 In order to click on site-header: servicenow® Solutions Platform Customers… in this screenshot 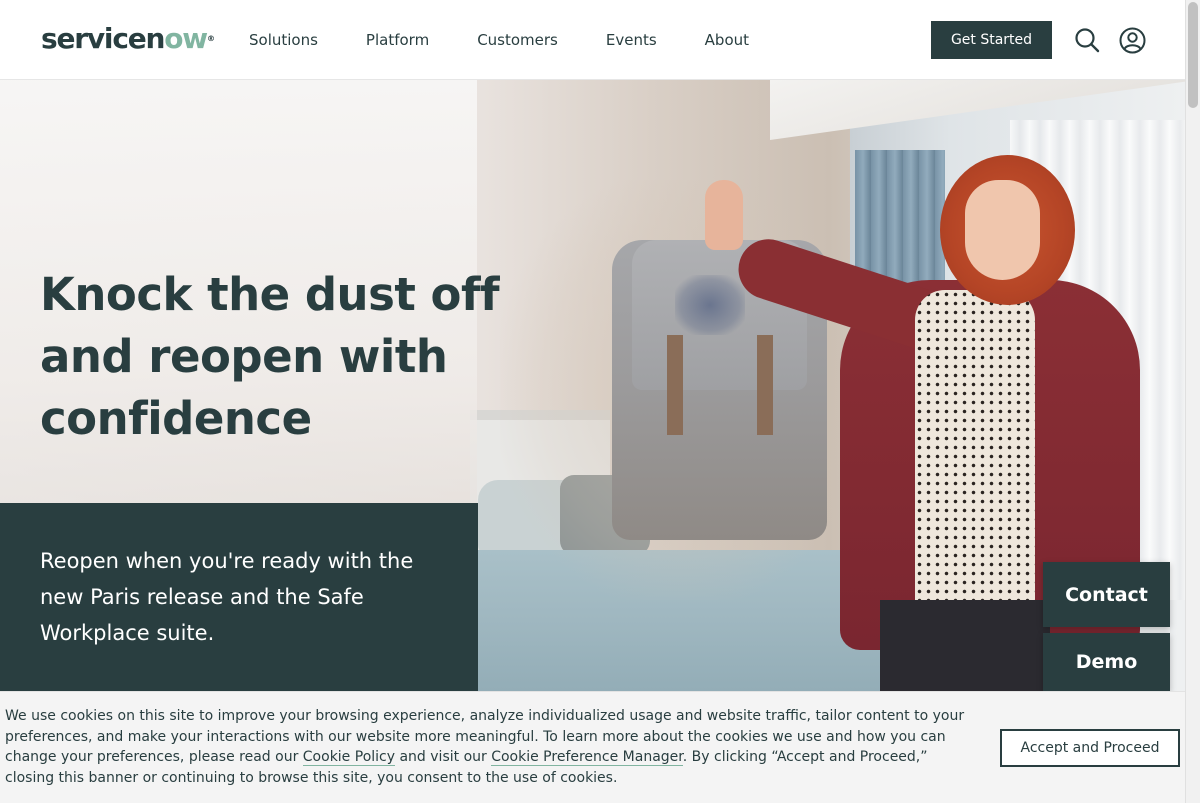, I will do `click(592, 40)`.